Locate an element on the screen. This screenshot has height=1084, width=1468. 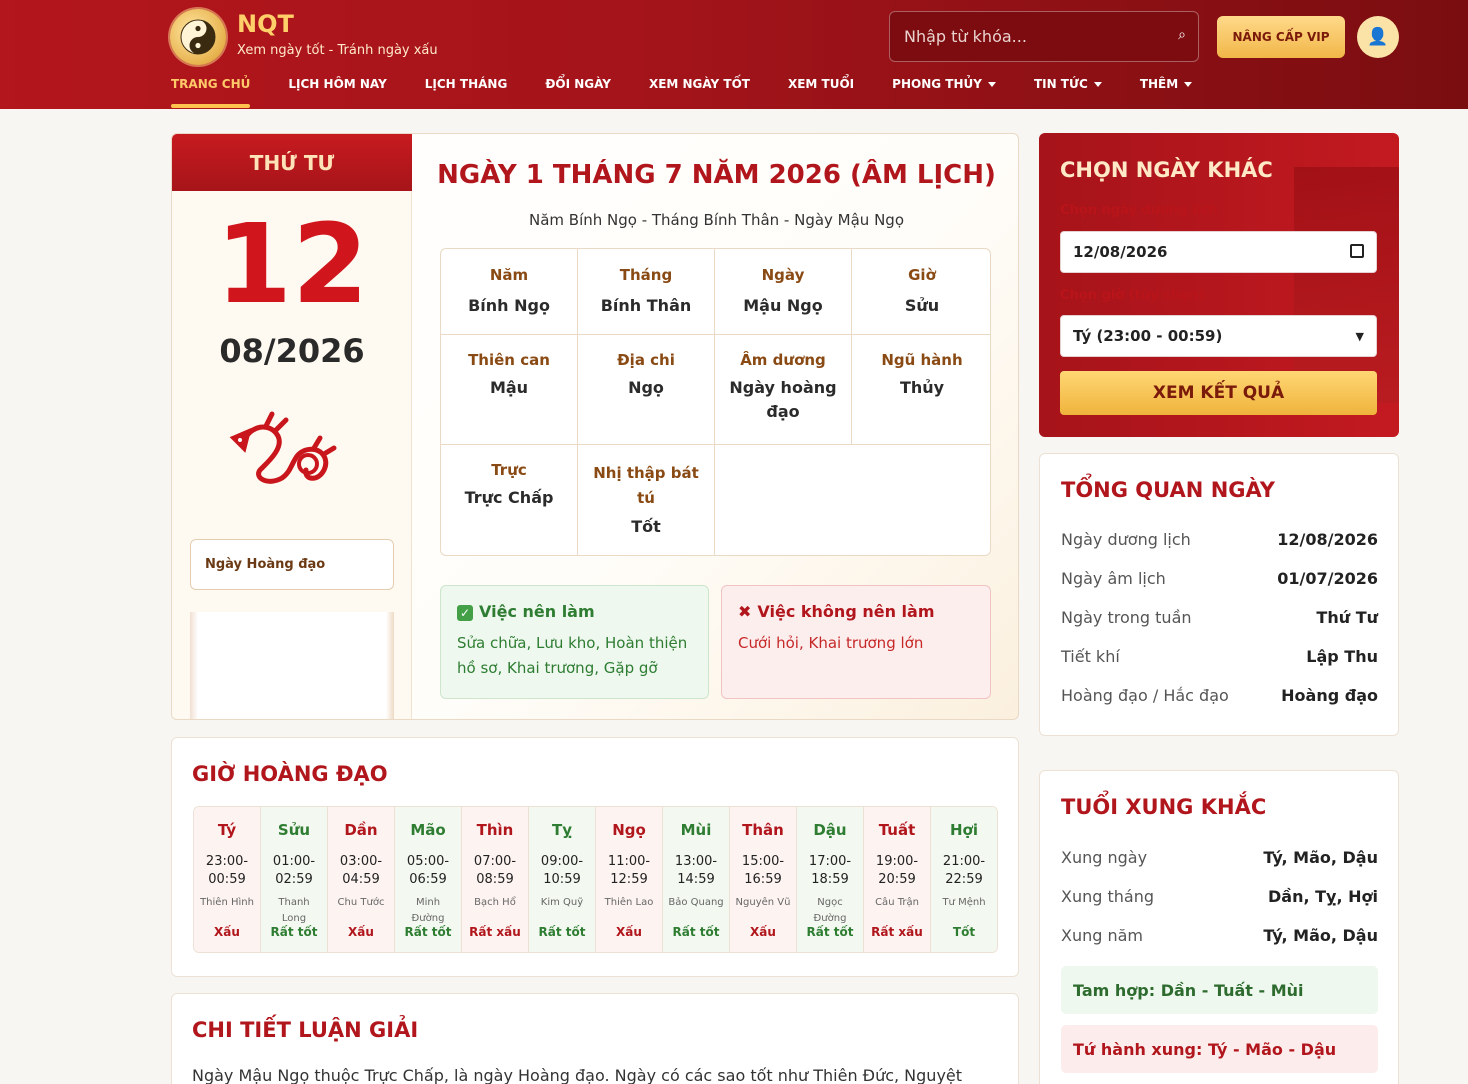
nav-phong-thuy: PHONG THỦY is located at coordinates (944, 93).